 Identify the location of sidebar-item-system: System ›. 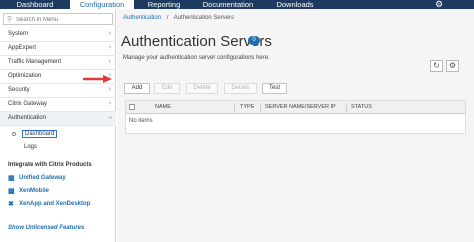
(58, 35).